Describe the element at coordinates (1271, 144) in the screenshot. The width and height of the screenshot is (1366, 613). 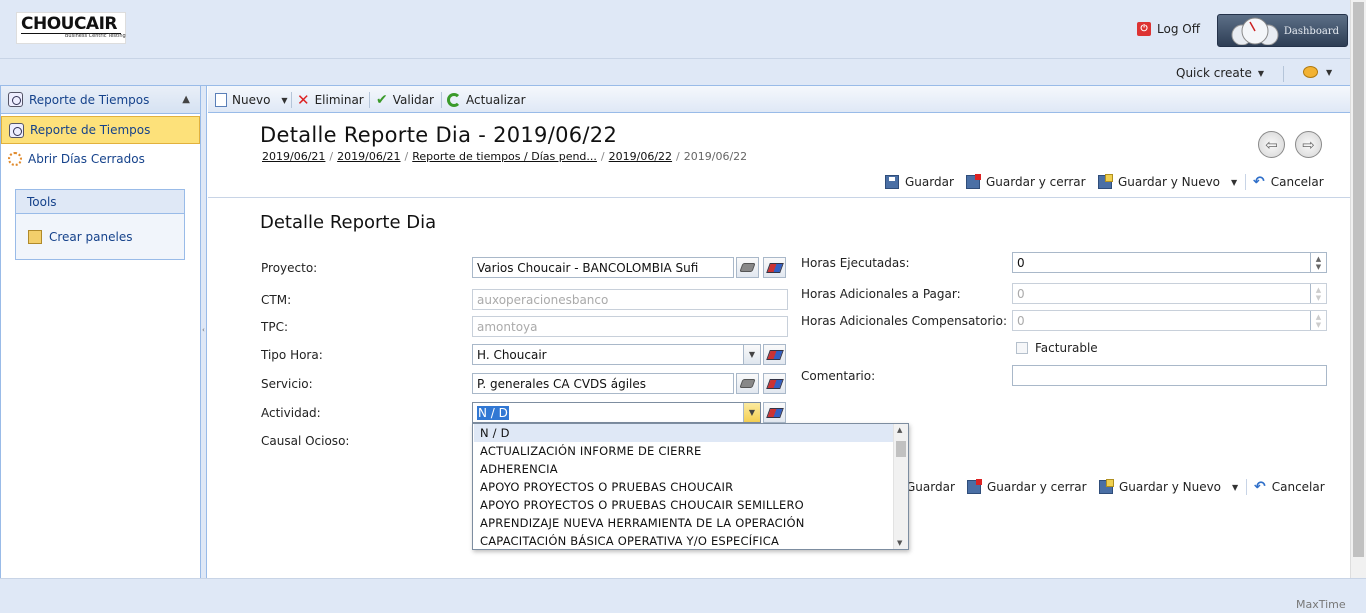
I see `previous-record-button: ⇦` at that location.